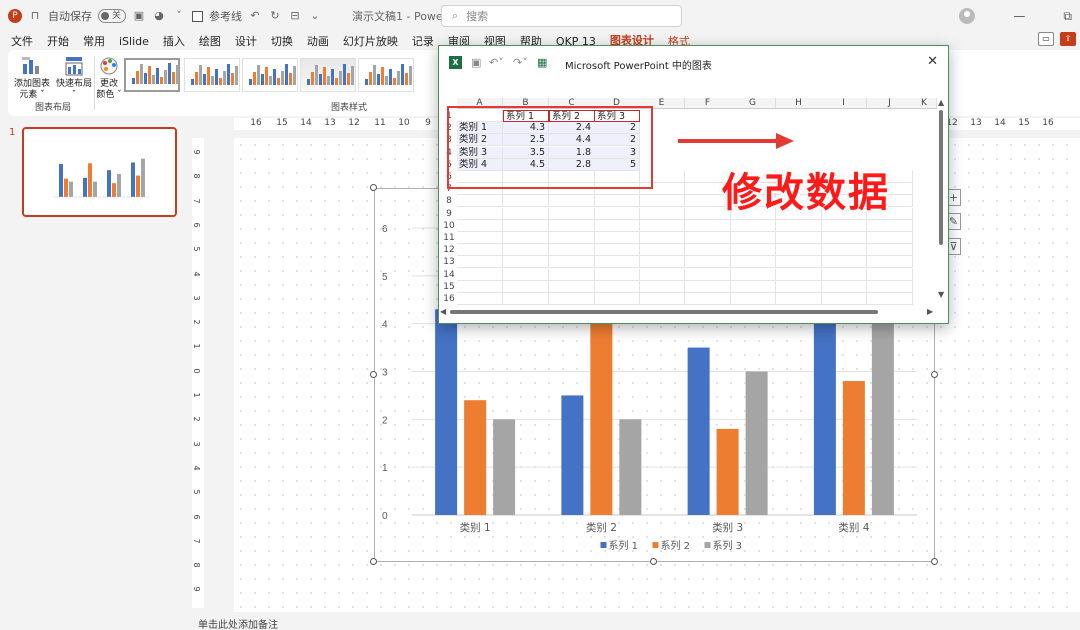 This screenshot has height=630, width=1080. Describe the element at coordinates (373, 374) in the screenshot. I see `resize-handle-w` at that location.